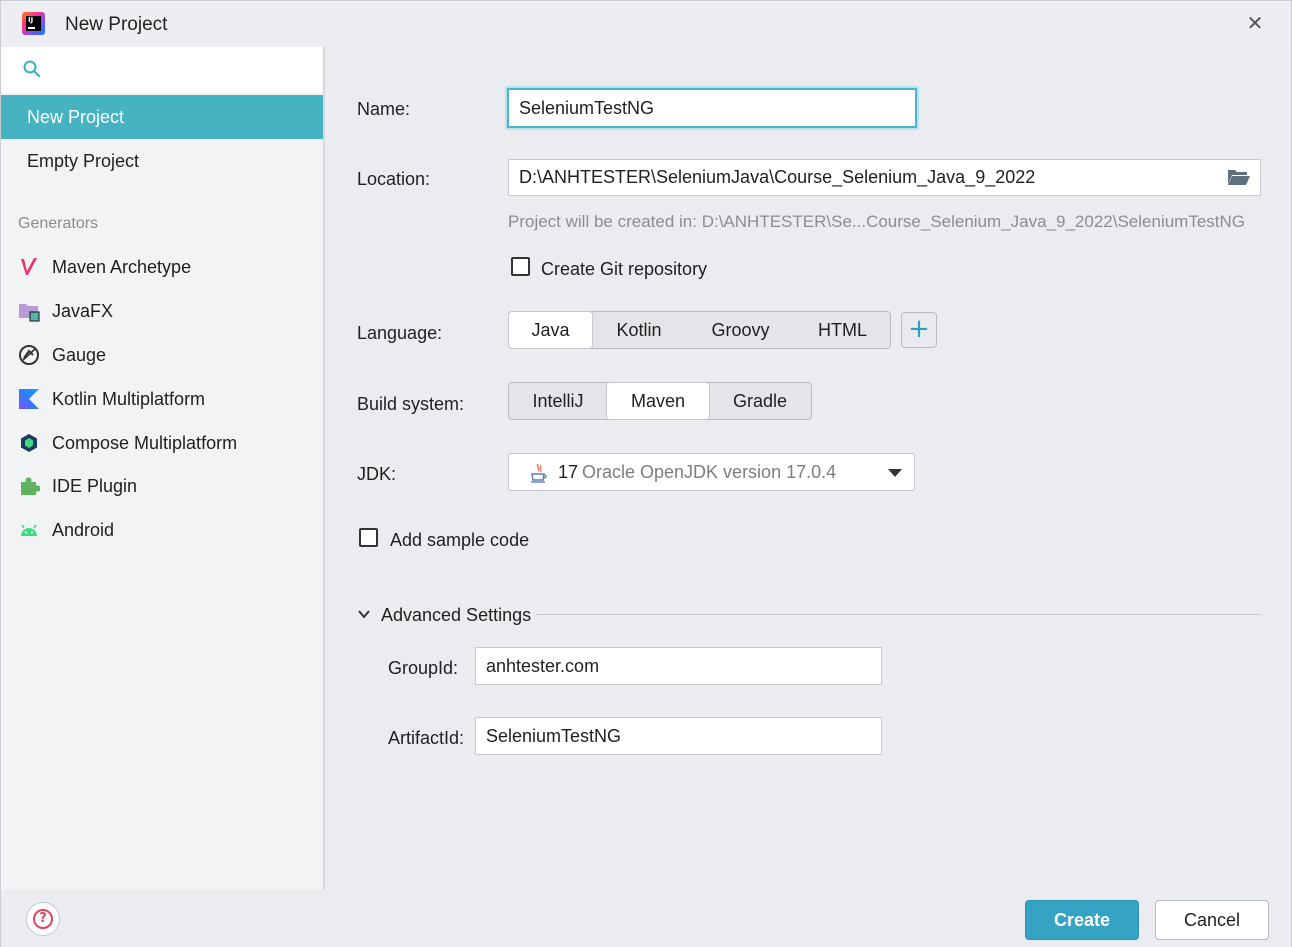 This screenshot has height=947, width=1292. What do you see at coordinates (83, 530) in the screenshot?
I see `sidebar-item-label: Android` at bounding box center [83, 530].